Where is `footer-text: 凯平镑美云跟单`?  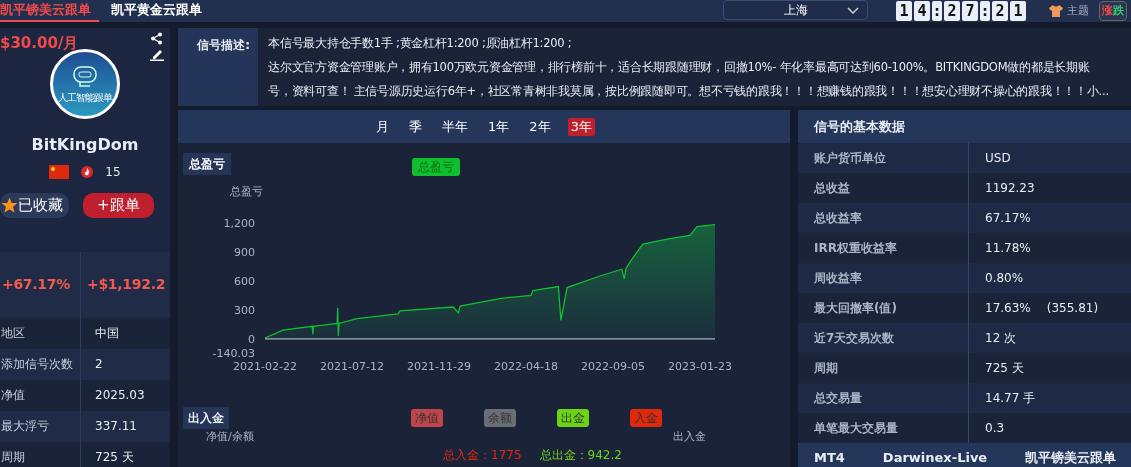
footer-text: 凯平镑美云跟单 is located at coordinates (1071, 458).